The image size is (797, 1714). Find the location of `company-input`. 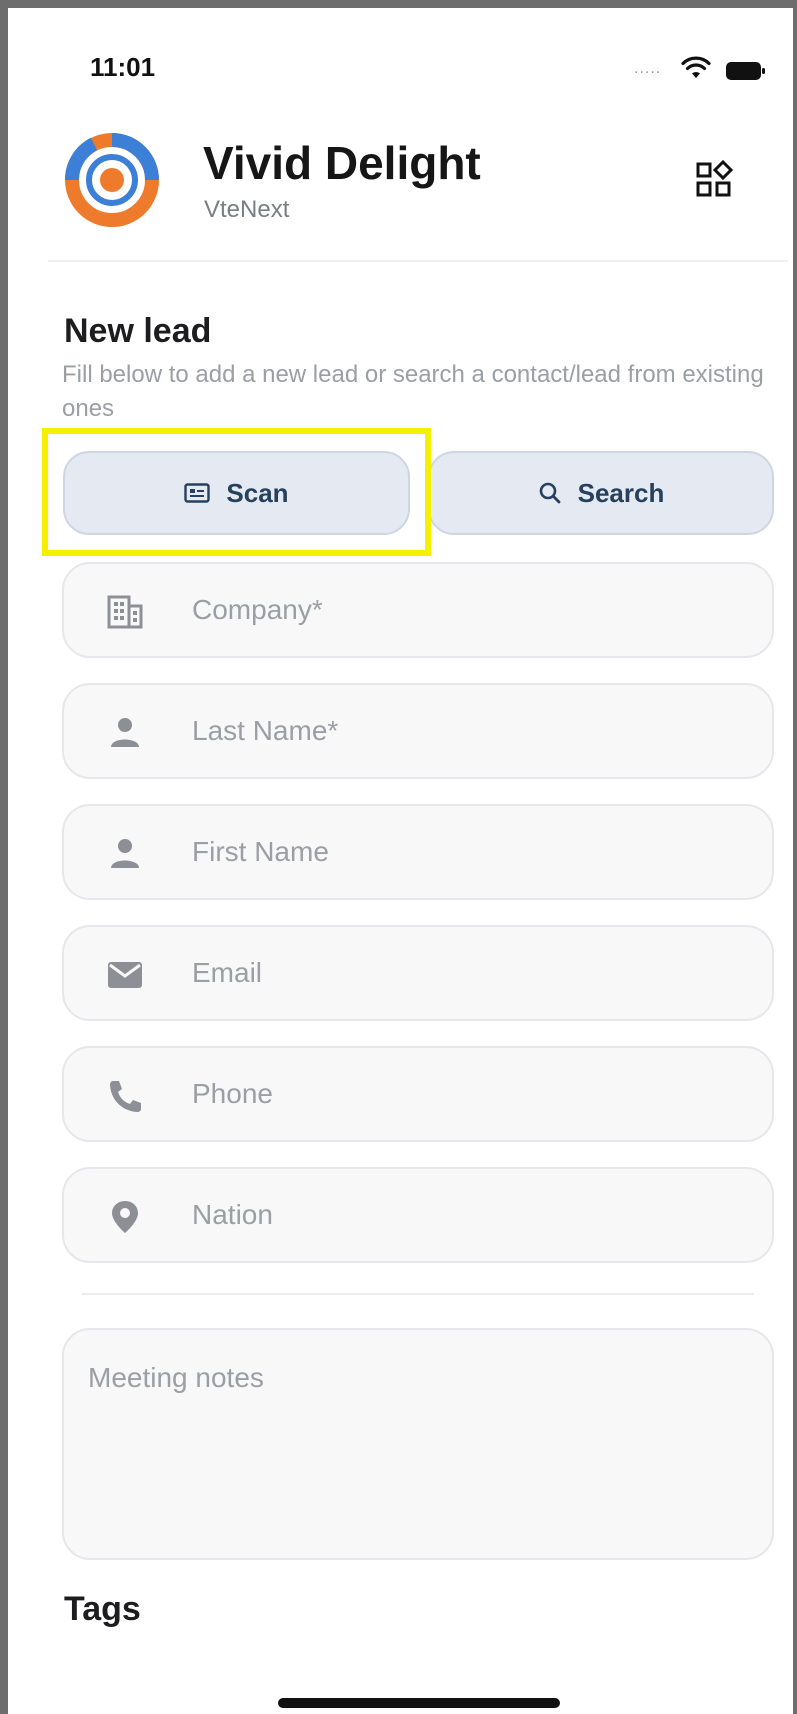

company-input is located at coordinates (472, 610).